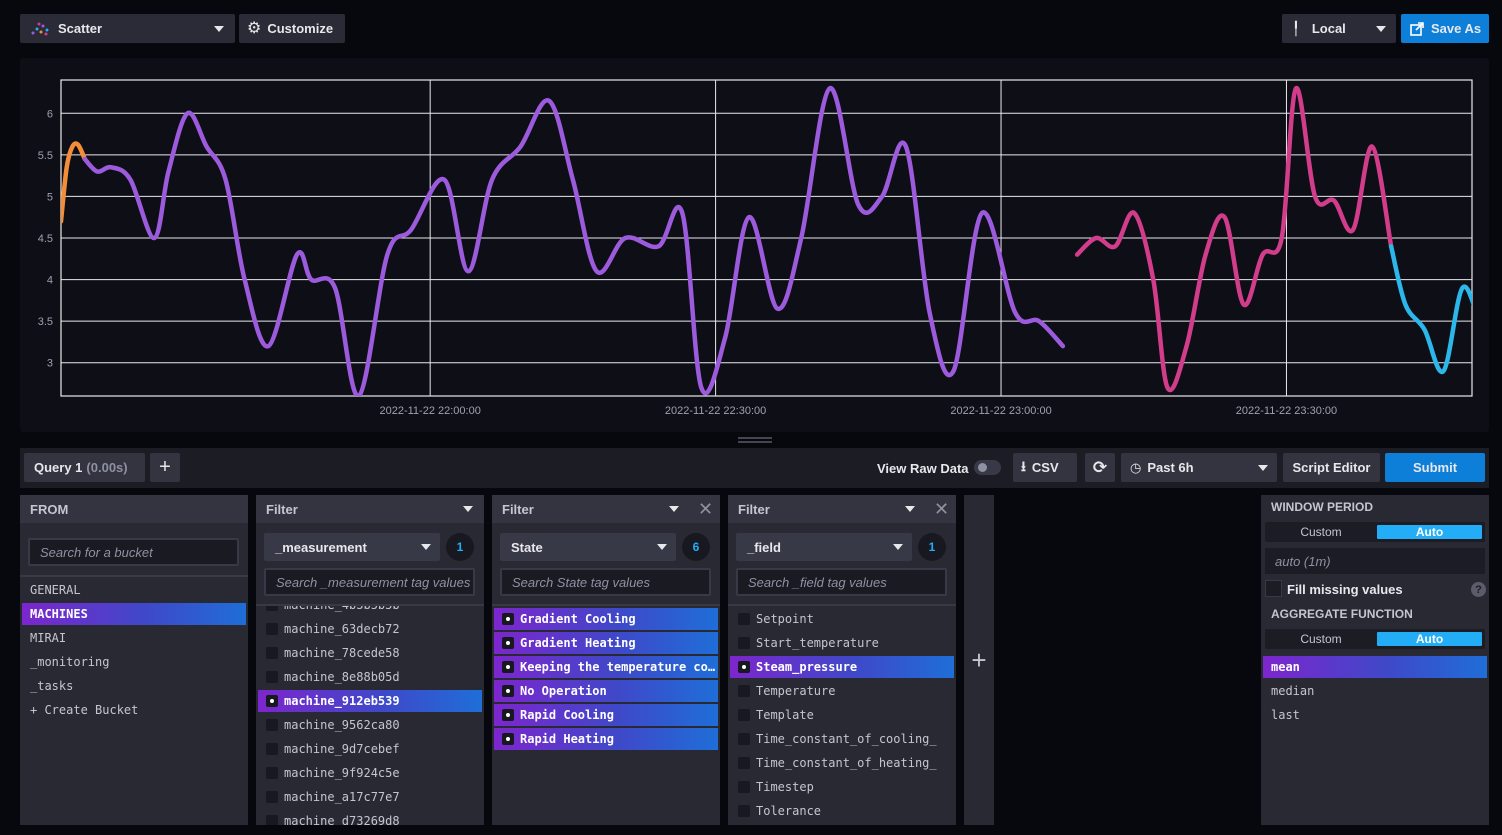 The image size is (1502, 835). Describe the element at coordinates (842, 811) in the screenshot. I see `list-item: Tolerance` at that location.